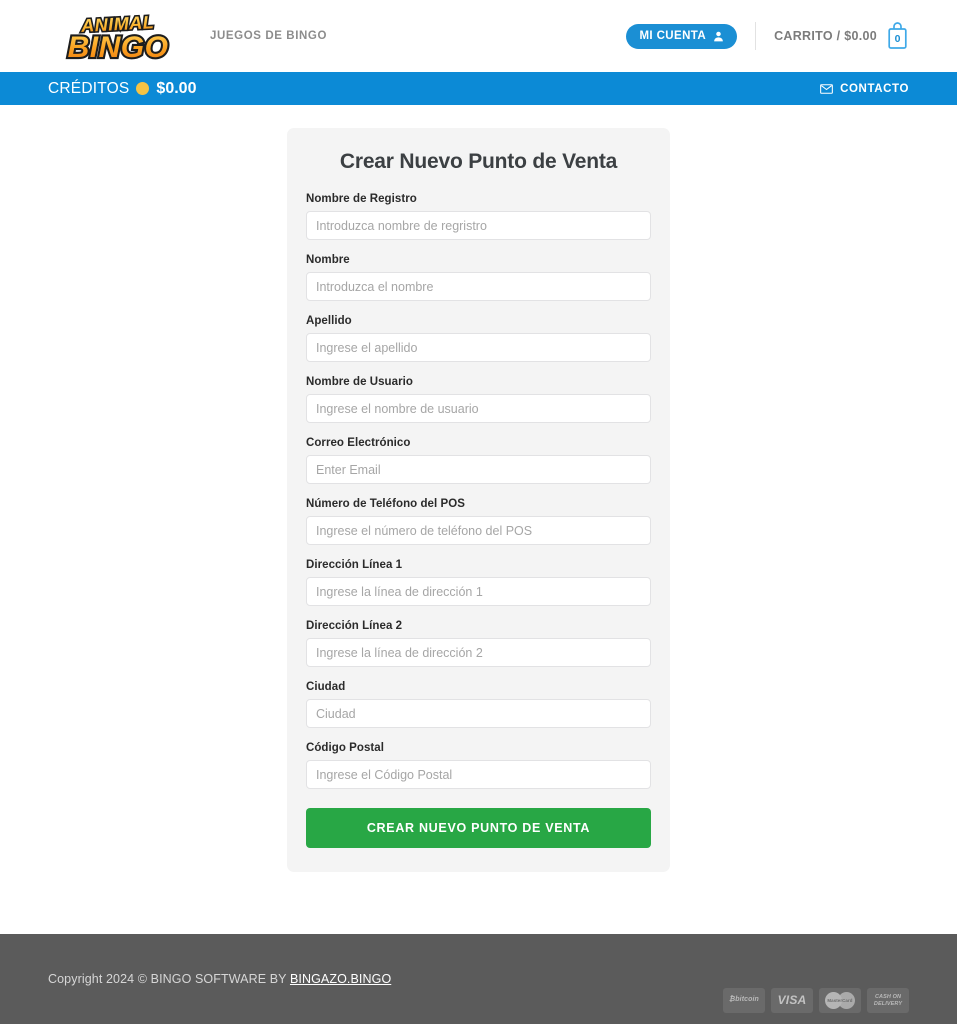 This screenshot has height=1024, width=957. What do you see at coordinates (874, 88) in the screenshot?
I see `contact-label: CONTACTO` at bounding box center [874, 88].